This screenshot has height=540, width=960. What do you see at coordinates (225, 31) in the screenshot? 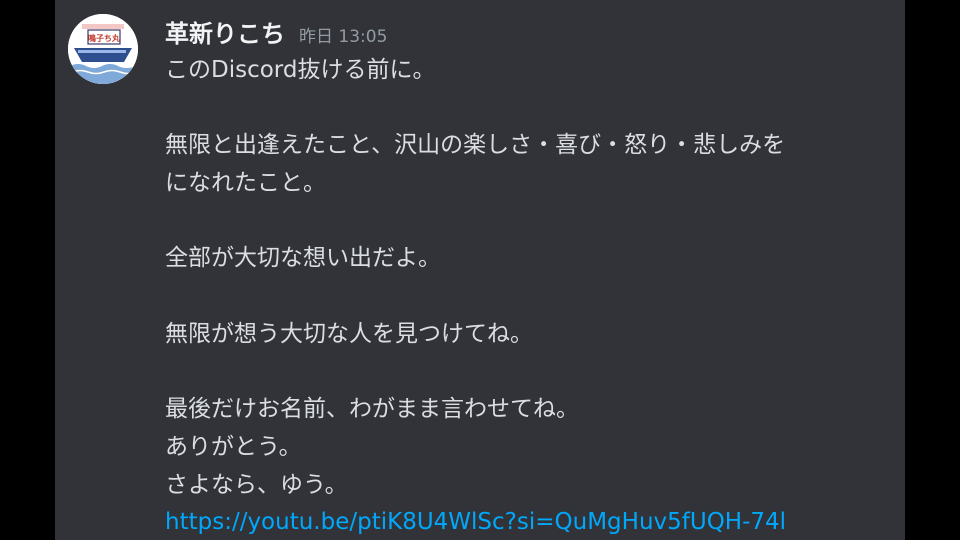
I see `username: 革新りこち` at bounding box center [225, 31].